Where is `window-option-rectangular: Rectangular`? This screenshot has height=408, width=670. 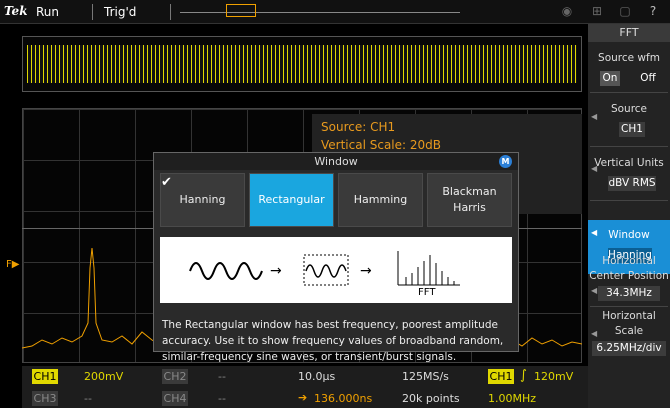
window-option-rectangular: Rectangular is located at coordinates (291, 200).